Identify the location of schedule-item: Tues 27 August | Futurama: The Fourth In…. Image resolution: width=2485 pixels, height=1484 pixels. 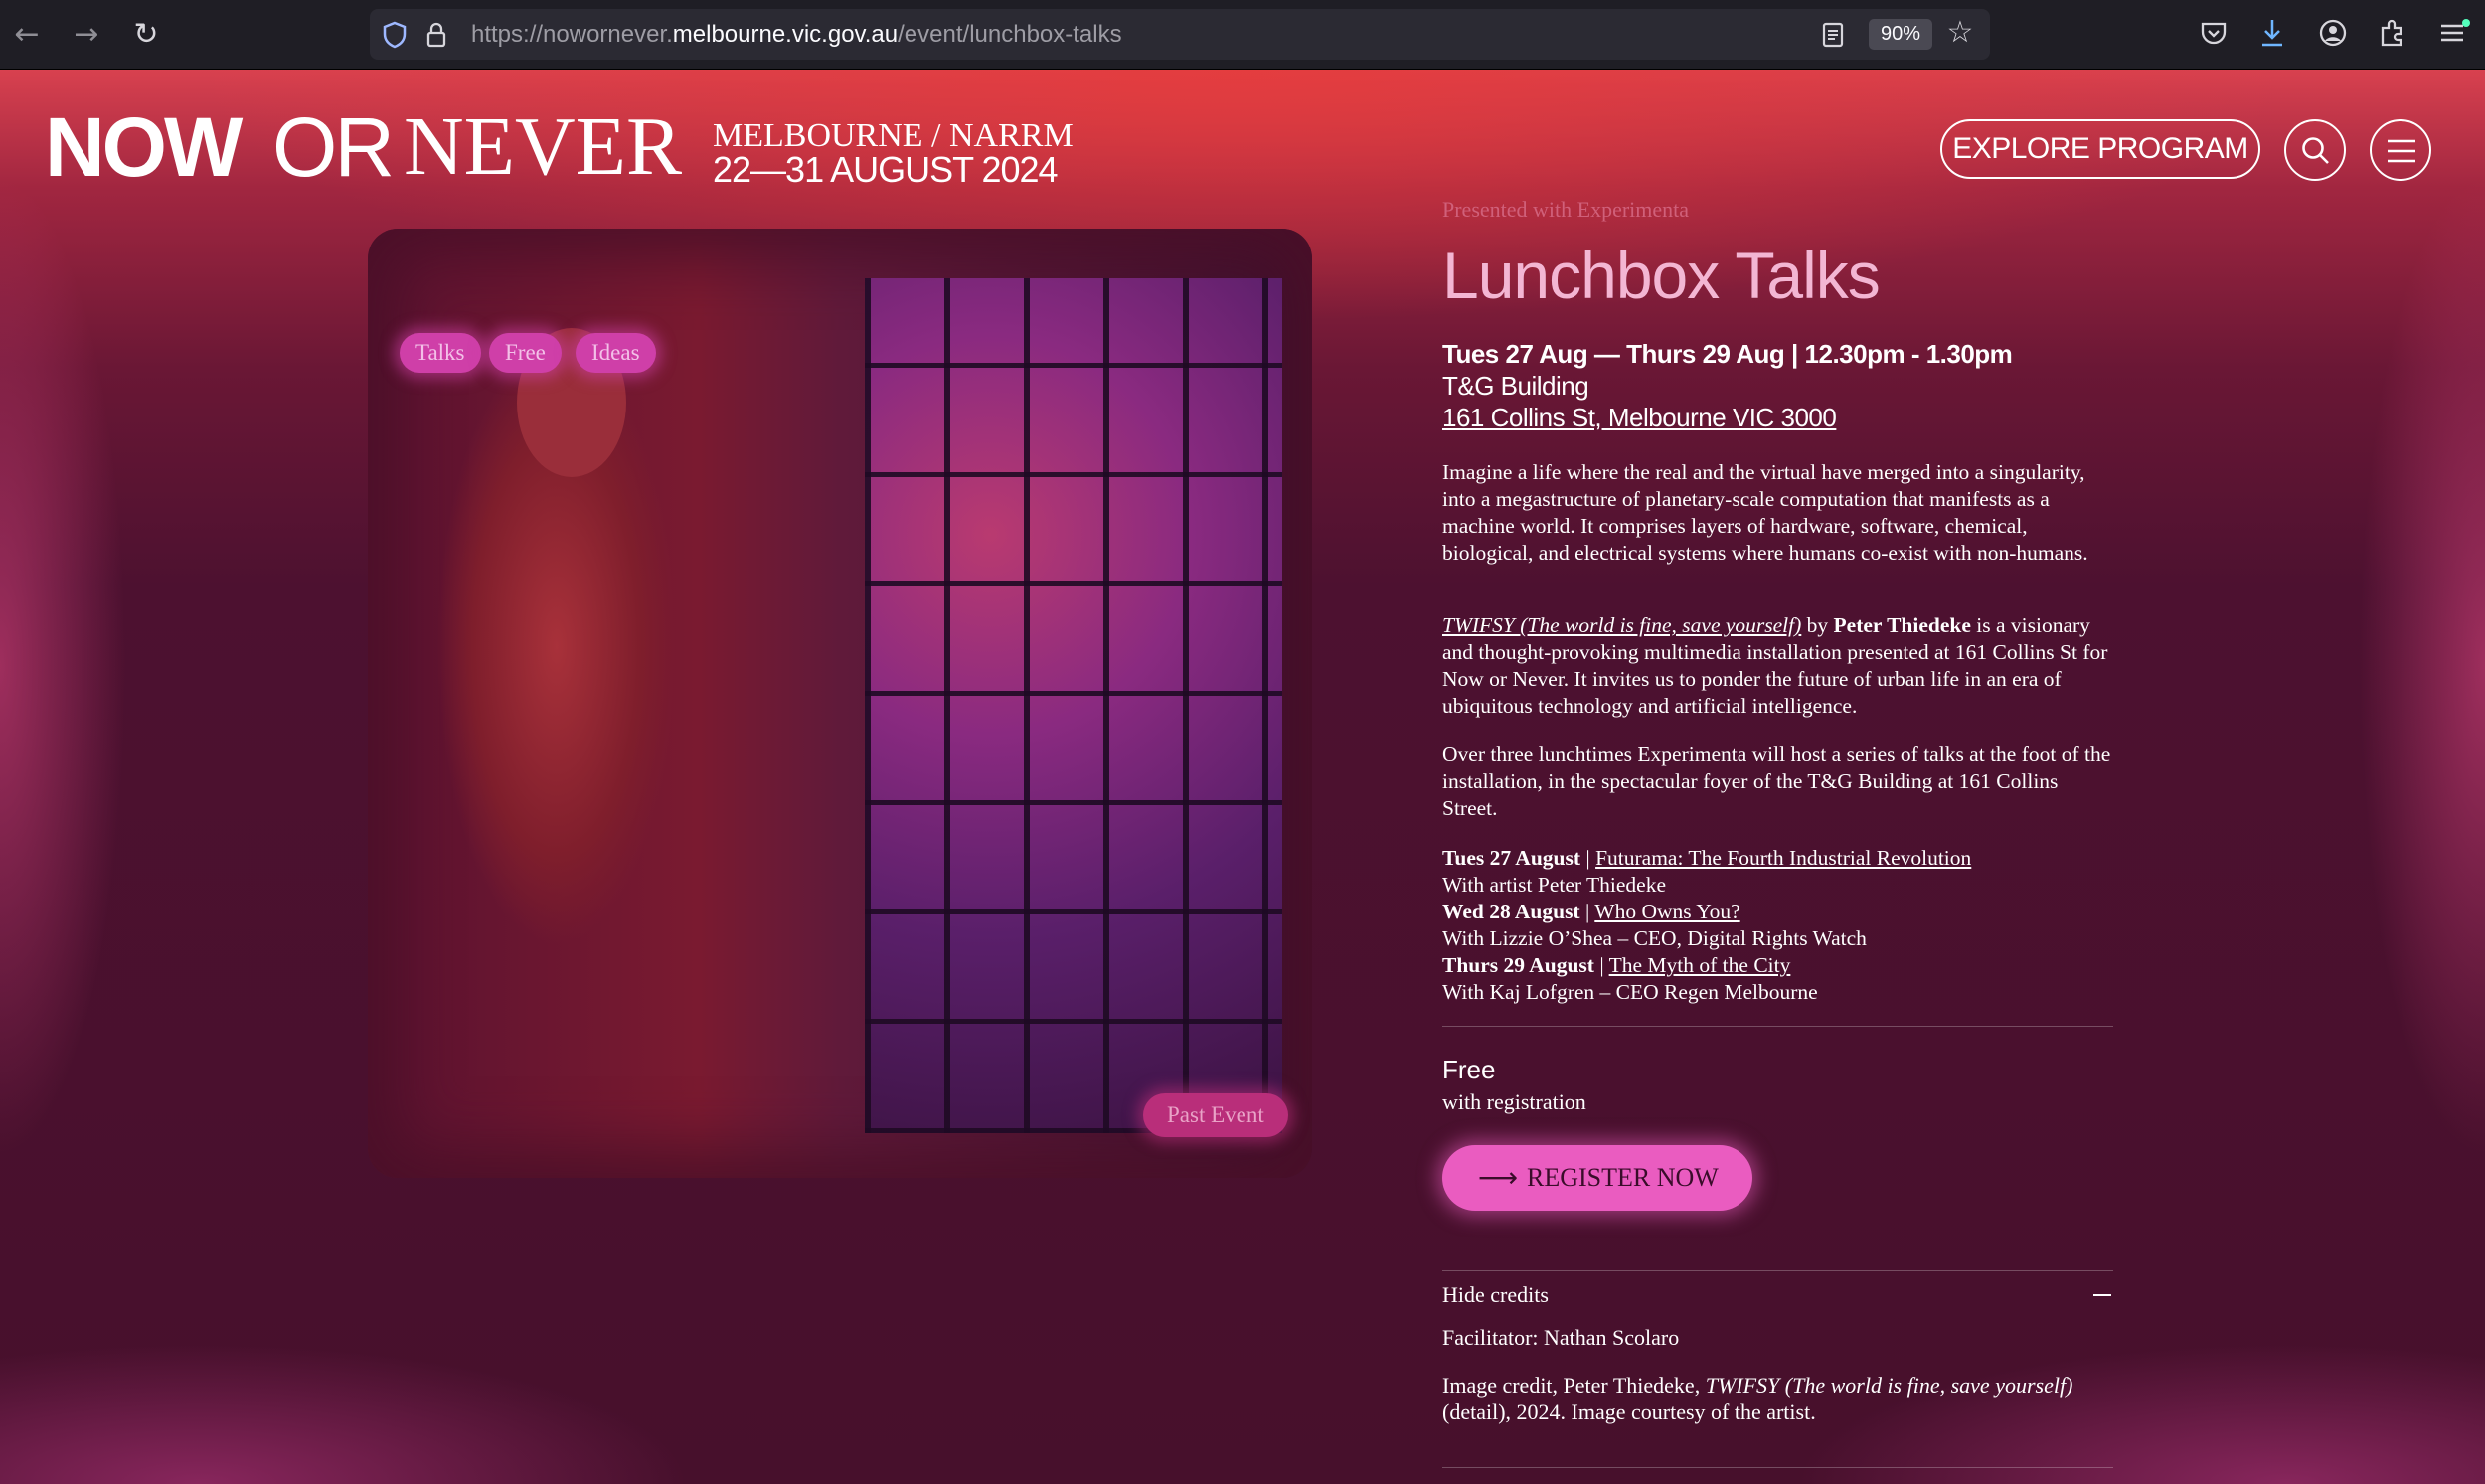
(1707, 858).